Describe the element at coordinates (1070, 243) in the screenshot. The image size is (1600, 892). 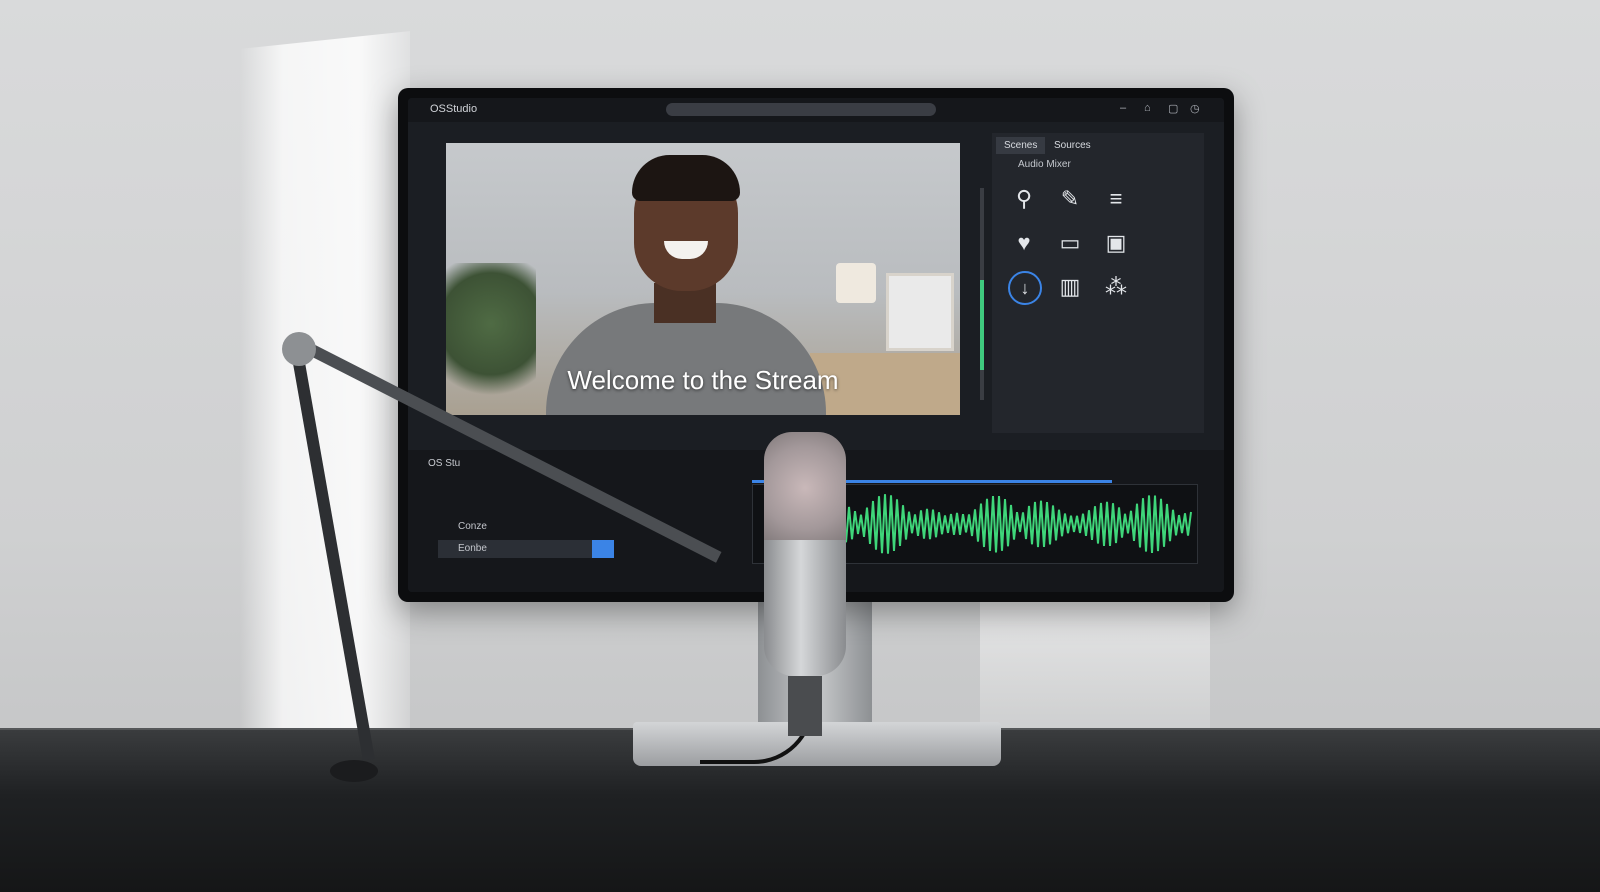
I see `screen-icon: ▭` at that location.